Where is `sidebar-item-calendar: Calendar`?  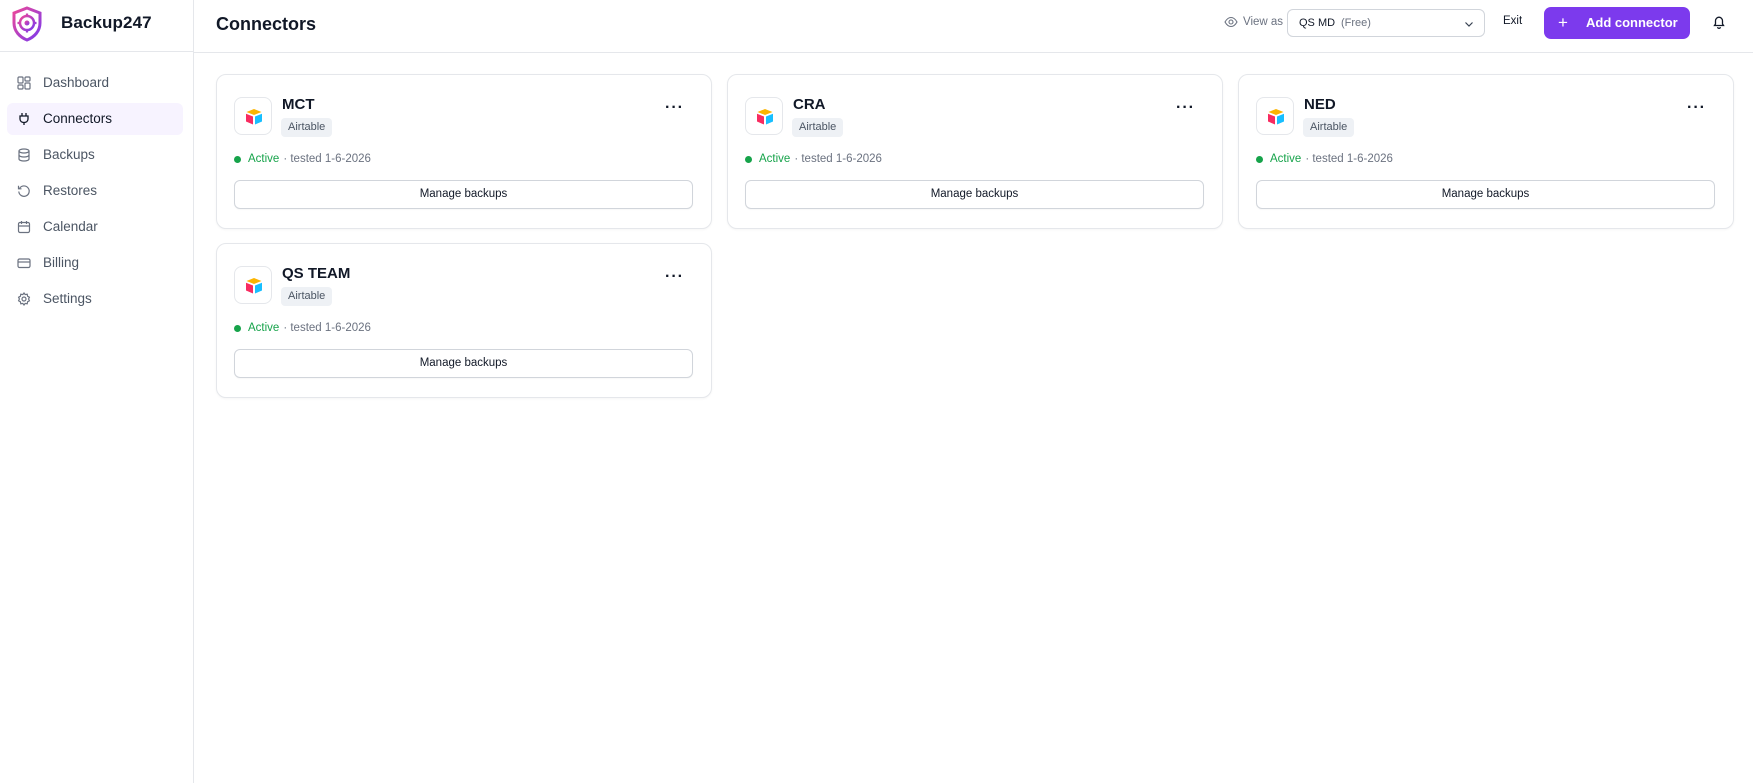 sidebar-item-calendar: Calendar is located at coordinates (95, 227).